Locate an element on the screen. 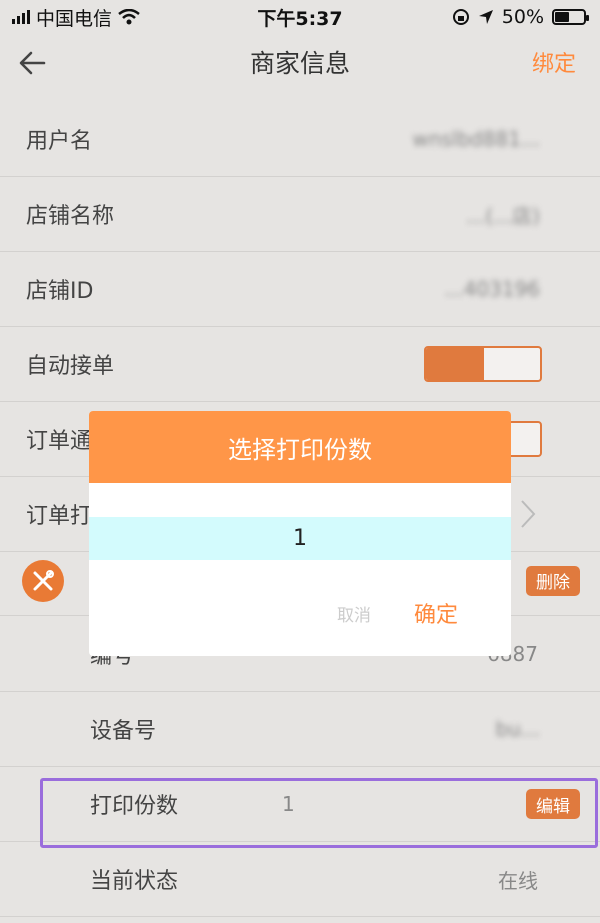 The image size is (600, 923). tools-icon is located at coordinates (43, 580).